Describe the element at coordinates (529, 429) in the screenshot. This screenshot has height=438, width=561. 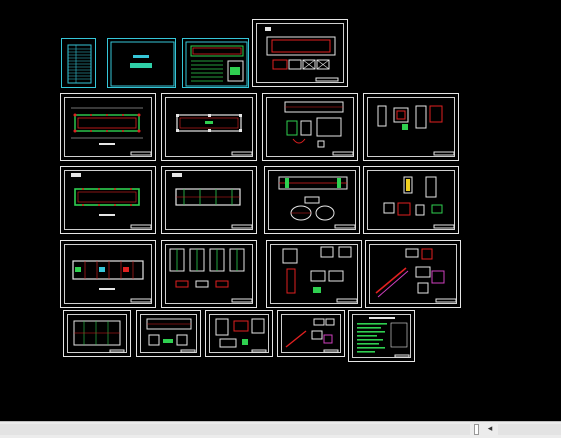
I see `scrollbar-track-right` at that location.